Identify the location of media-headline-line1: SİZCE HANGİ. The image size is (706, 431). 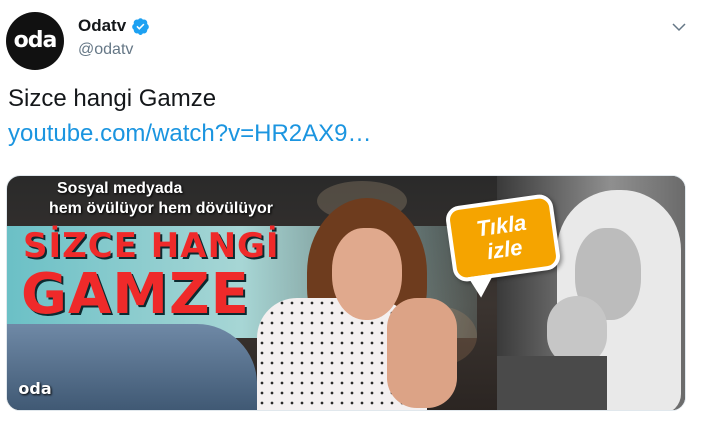
(151, 246).